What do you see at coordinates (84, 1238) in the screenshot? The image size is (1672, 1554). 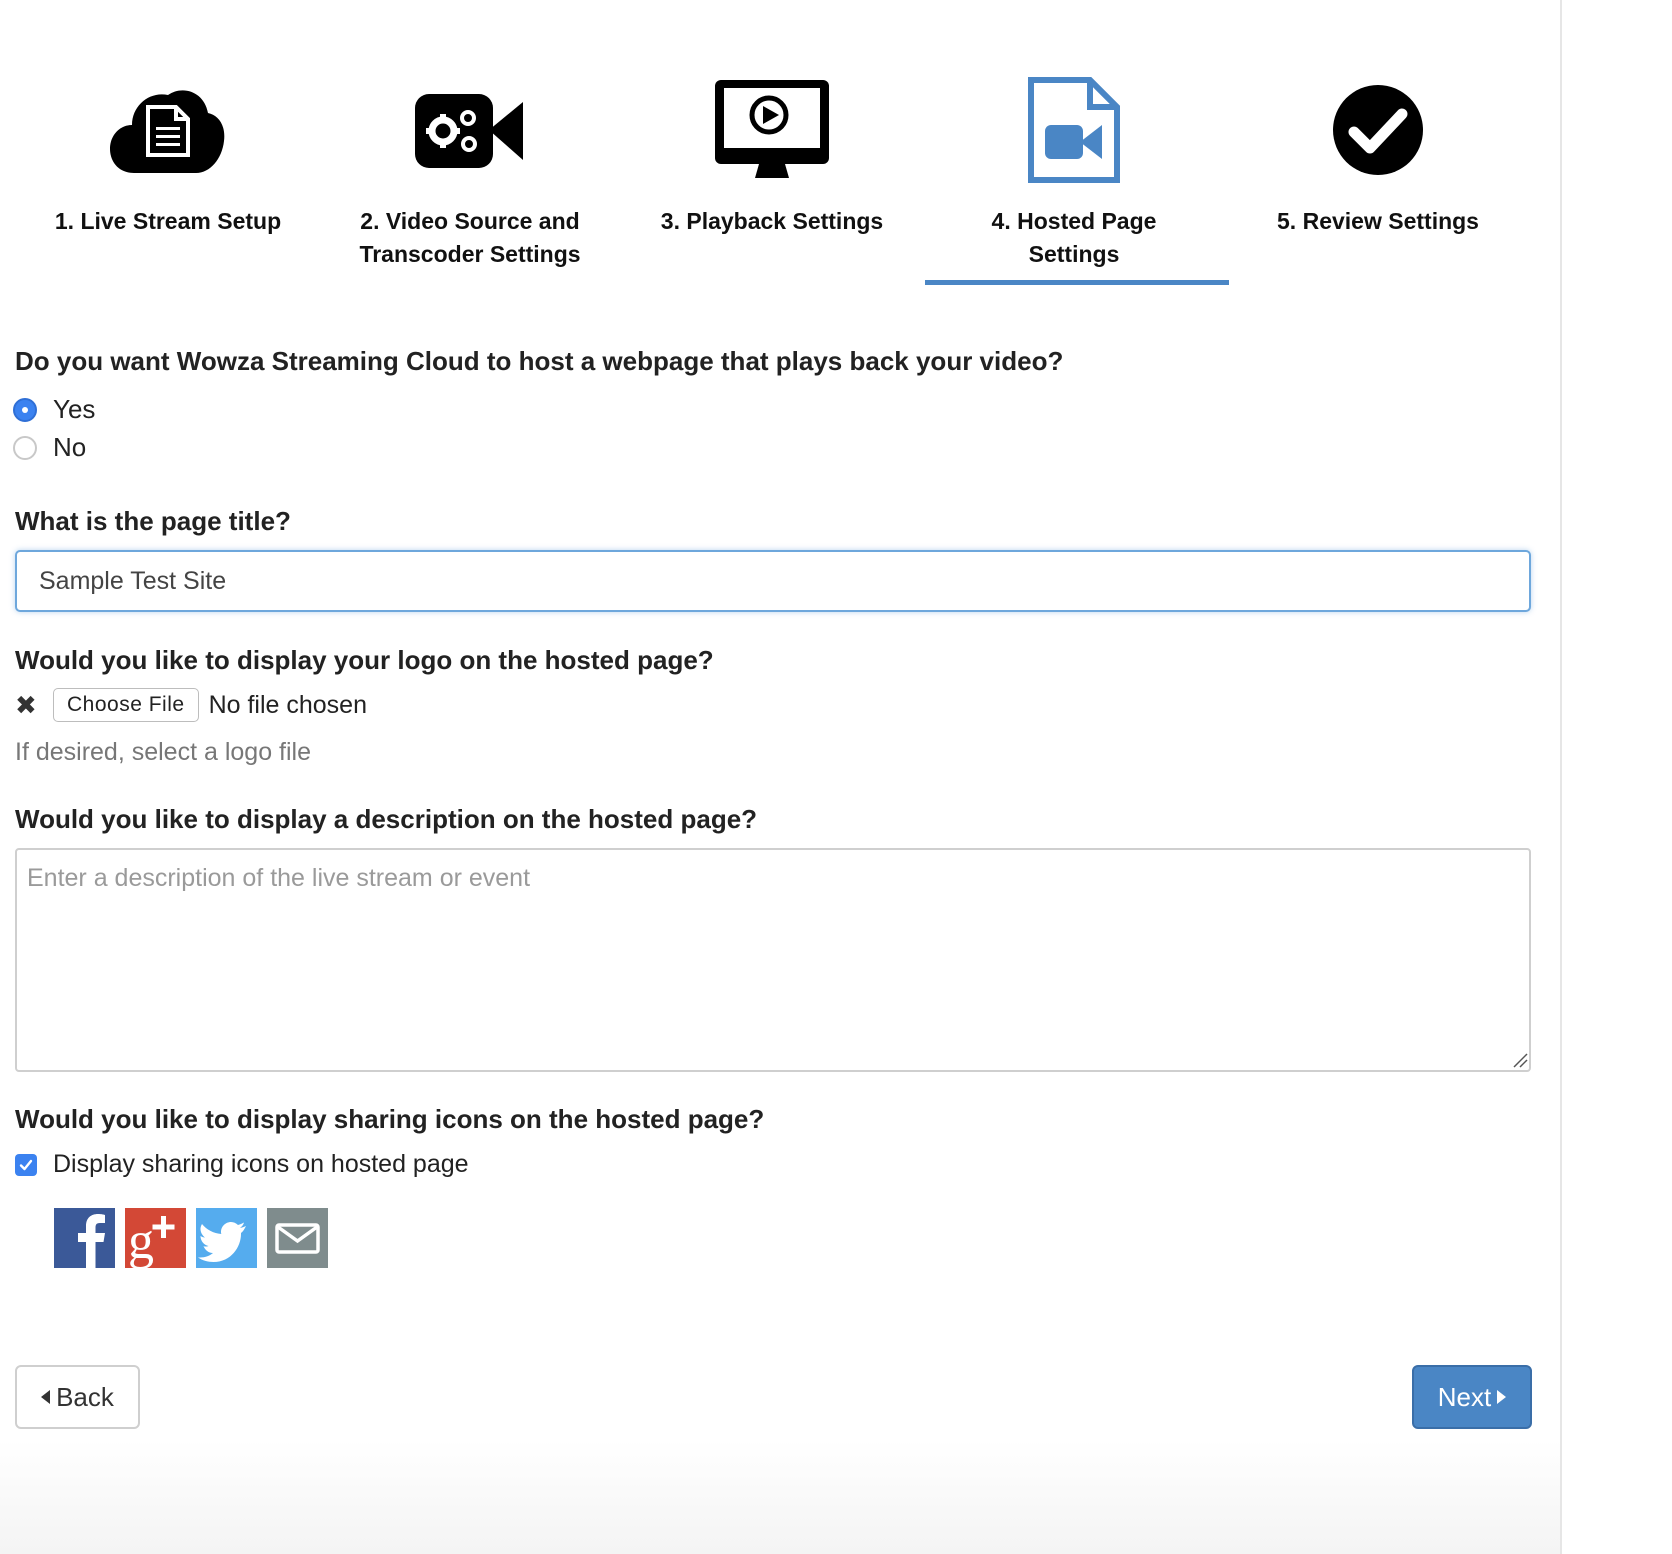 I see `facebook-icon` at bounding box center [84, 1238].